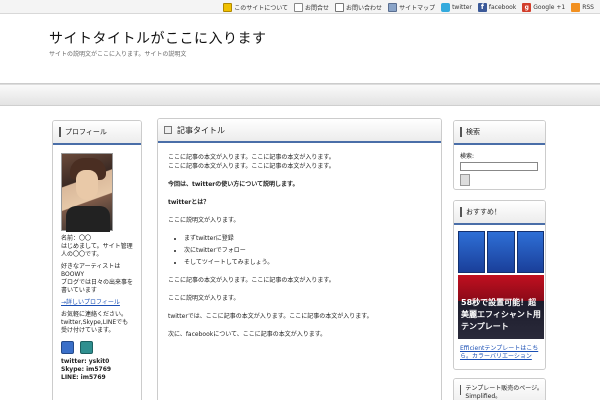 This screenshot has width=600, height=400. I want to click on list-item: 次にtwitterでフォロー, so click(307, 250).